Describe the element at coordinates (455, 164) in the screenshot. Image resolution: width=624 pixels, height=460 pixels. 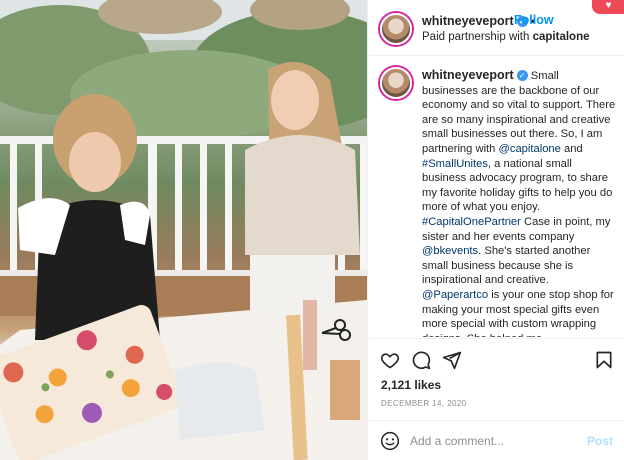
I see `caption-mention-link: #SmallUnites` at that location.